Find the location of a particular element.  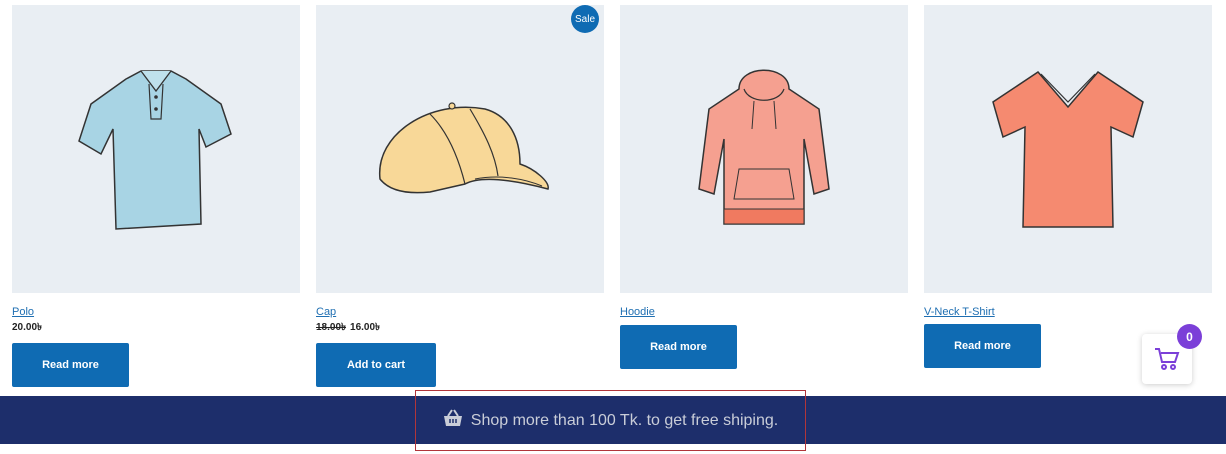

cap-image is located at coordinates (464, 148).